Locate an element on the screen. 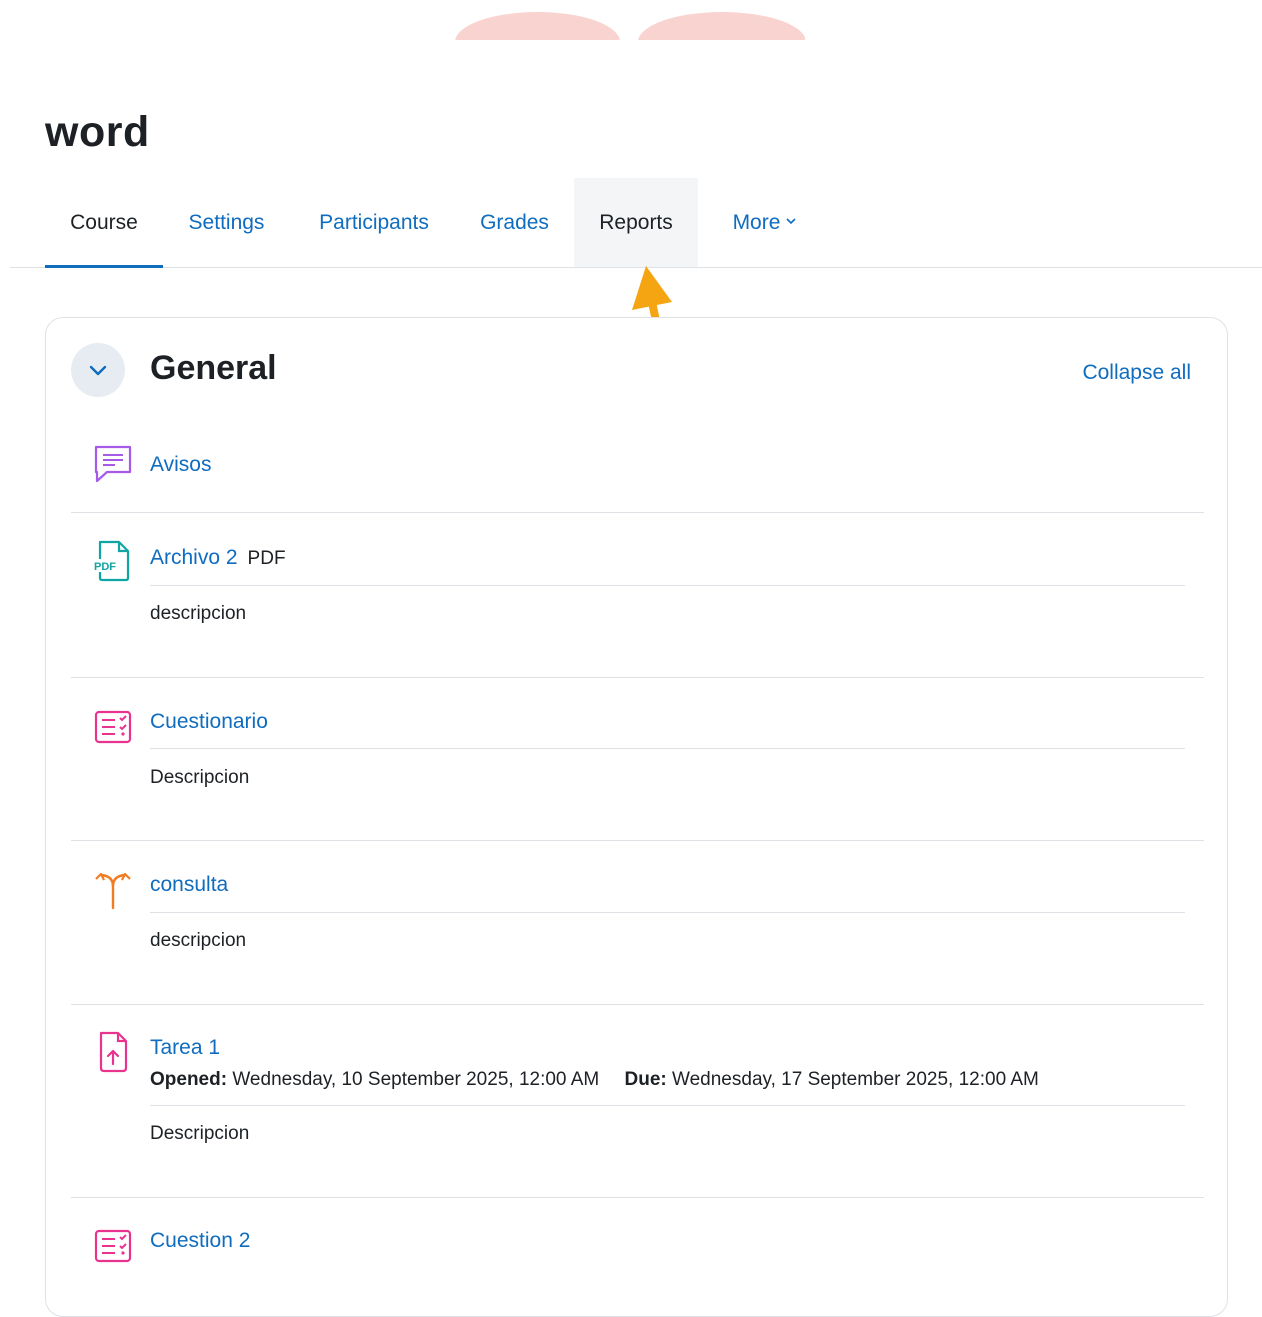 The height and width of the screenshot is (1317, 1262). svg-text: PDF is located at coordinates (105, 567).